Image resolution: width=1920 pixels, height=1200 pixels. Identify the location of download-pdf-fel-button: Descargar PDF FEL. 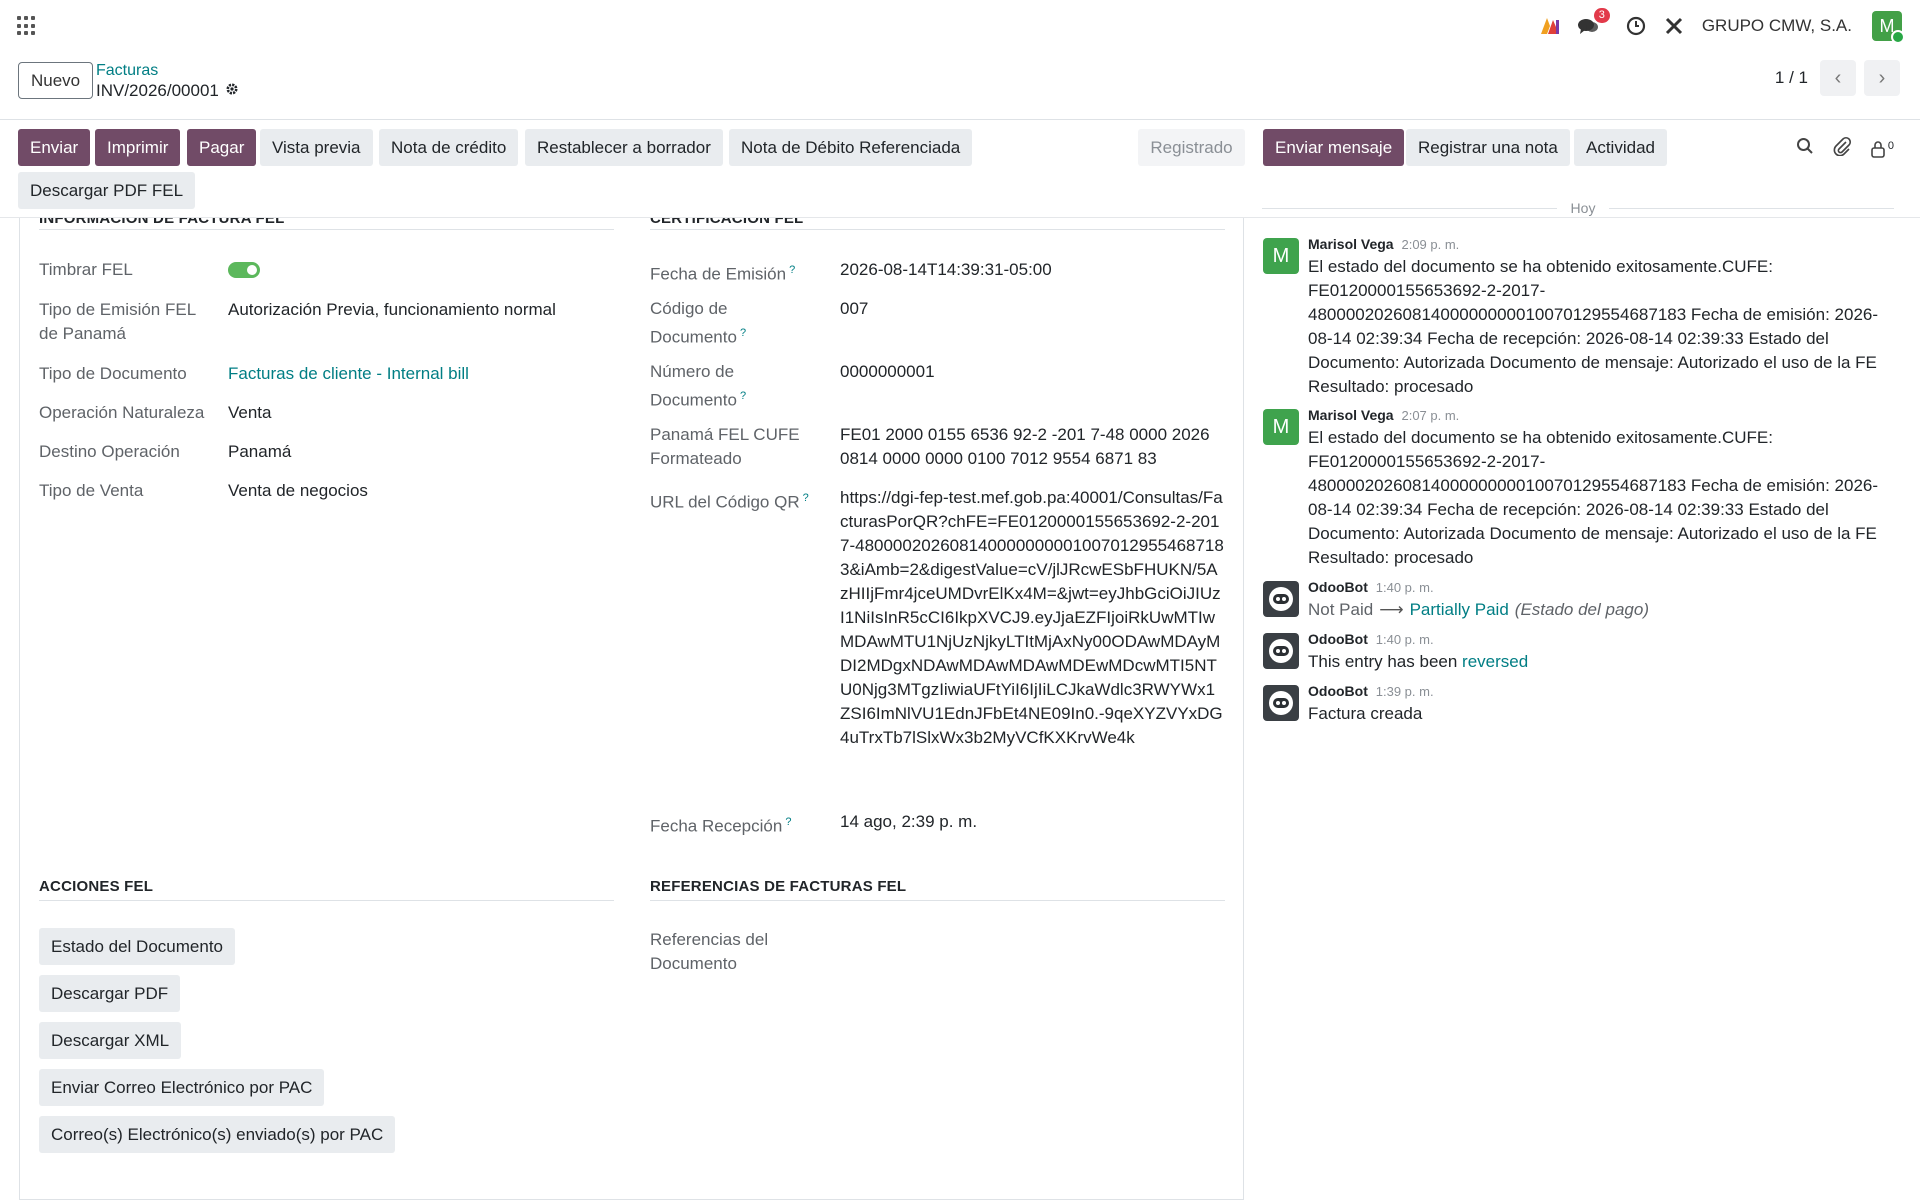
(107, 190).